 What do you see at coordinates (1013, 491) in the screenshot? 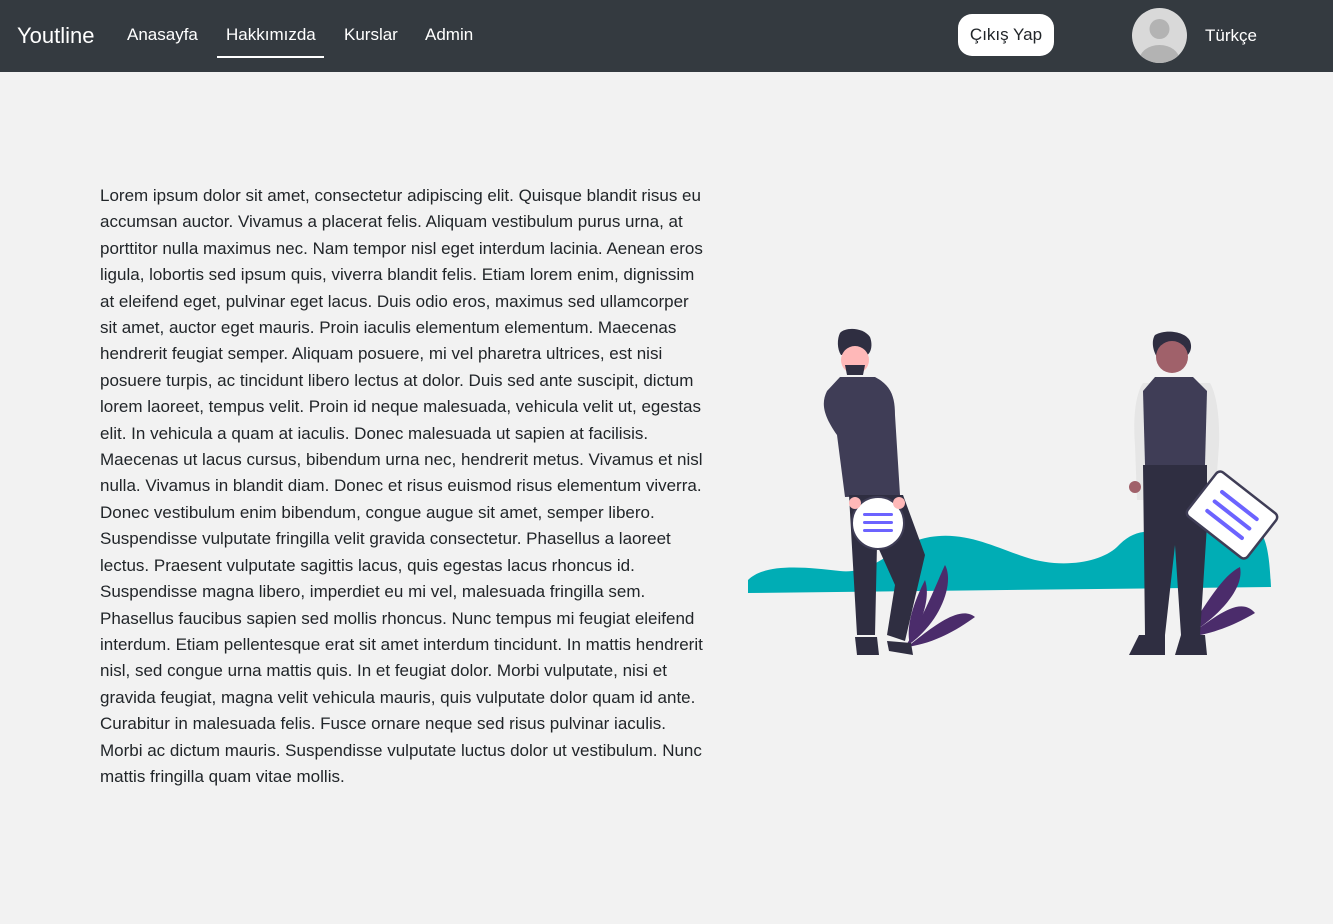
I see `team-illustration` at bounding box center [1013, 491].